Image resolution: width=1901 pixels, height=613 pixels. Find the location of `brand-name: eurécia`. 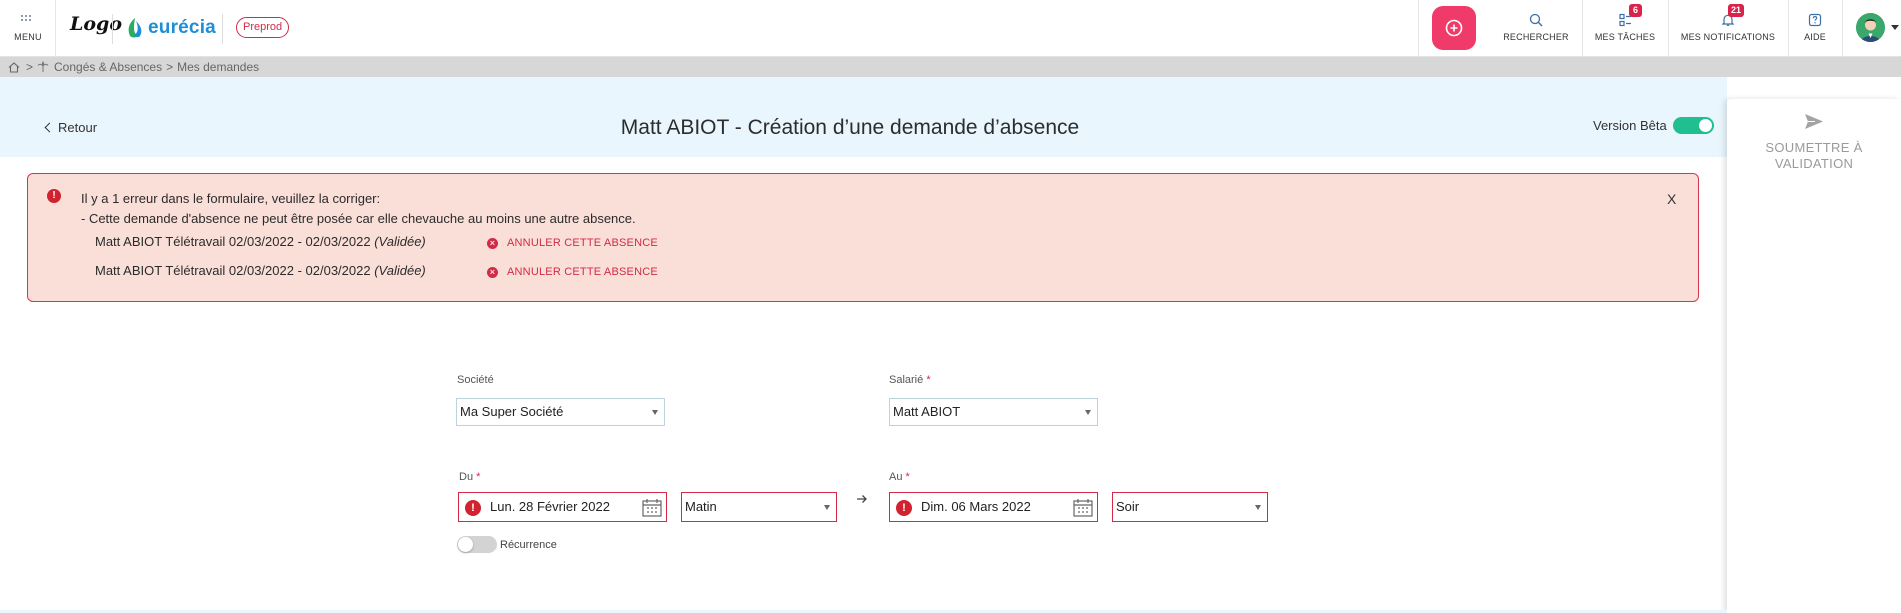

brand-name: eurécia is located at coordinates (182, 27).